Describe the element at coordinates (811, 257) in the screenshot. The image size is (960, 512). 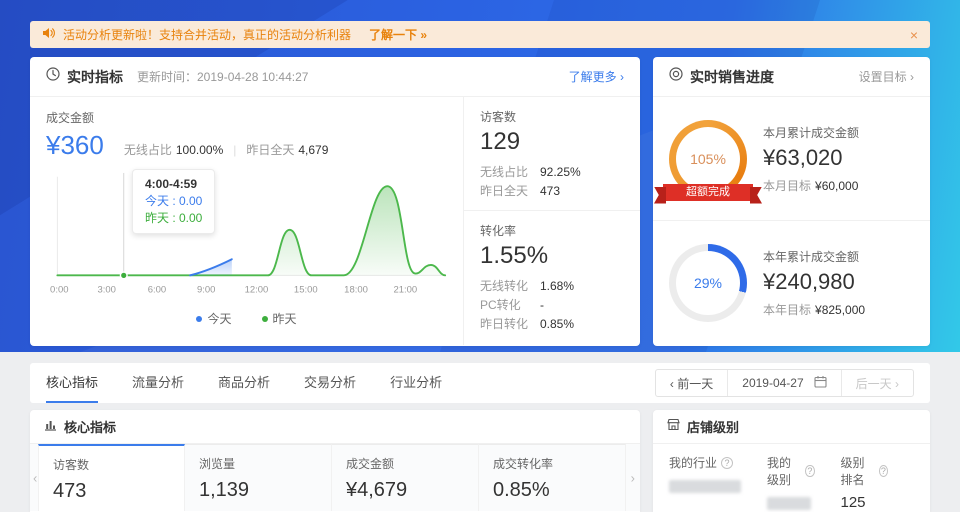
I see `year-amount-label: 本年累计成交金额` at that location.